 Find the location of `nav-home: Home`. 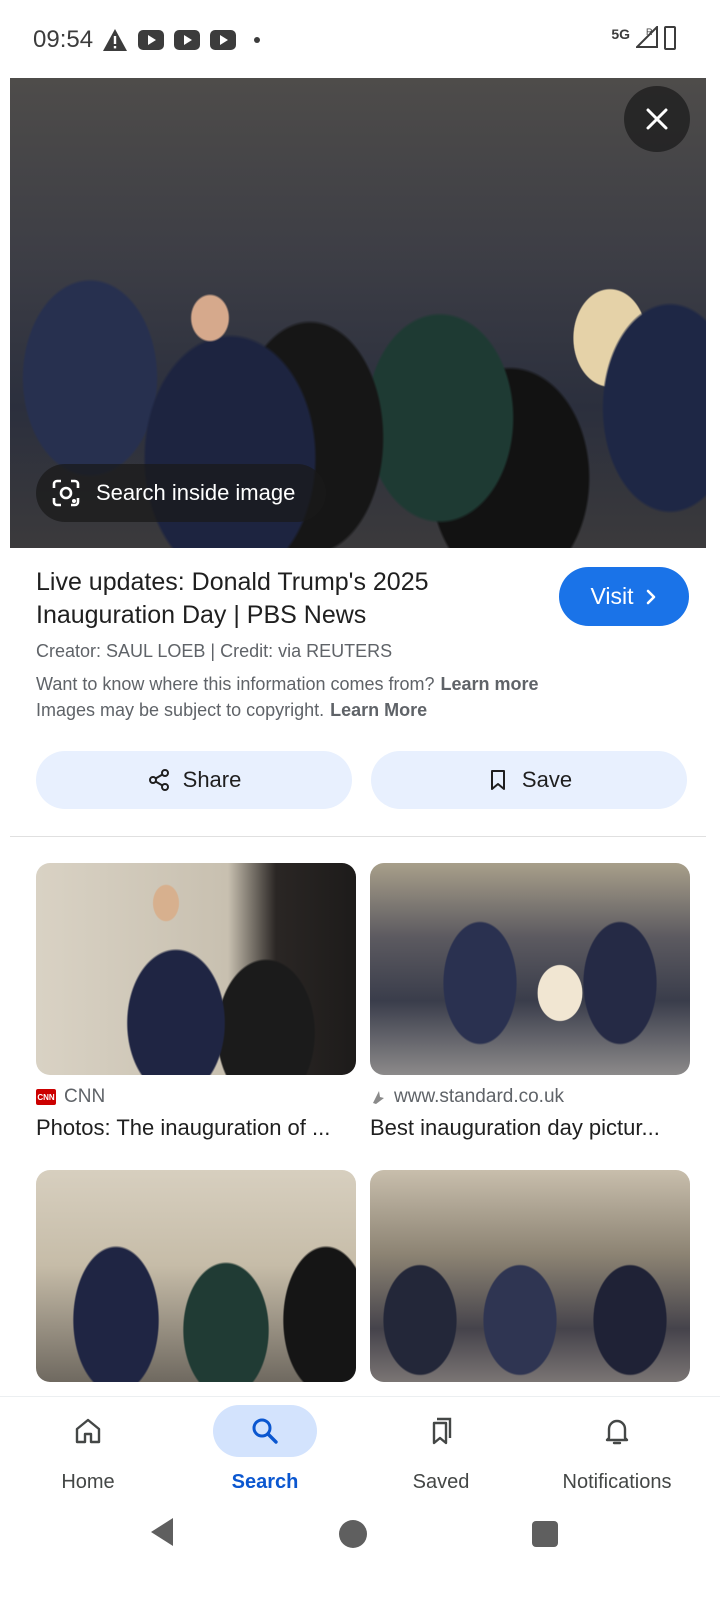

nav-home: Home is located at coordinates (88, 1452).